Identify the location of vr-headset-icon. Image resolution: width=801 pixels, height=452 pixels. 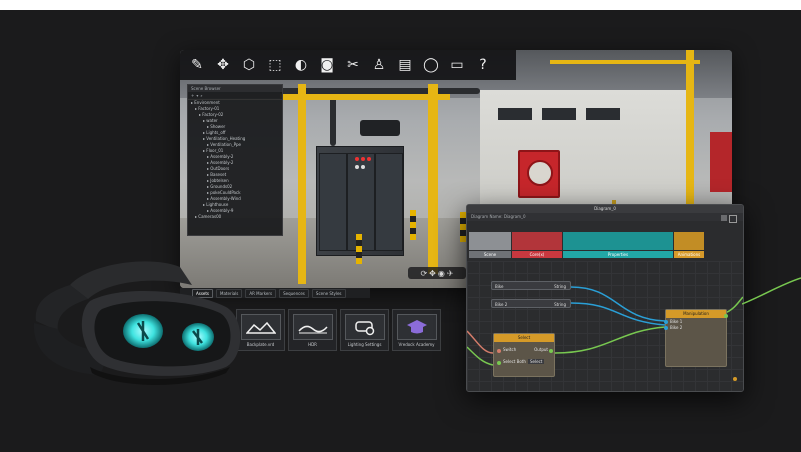
(137, 323).